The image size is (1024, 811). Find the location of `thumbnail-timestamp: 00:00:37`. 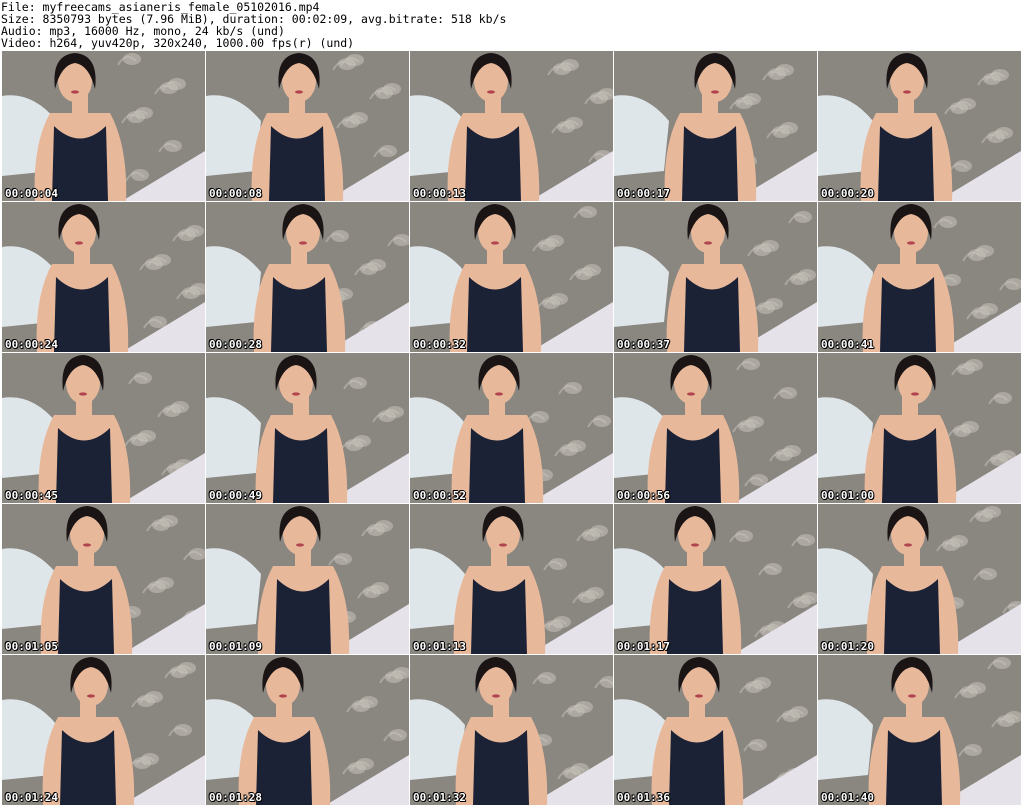

thumbnail-timestamp: 00:00:37 is located at coordinates (643, 344).